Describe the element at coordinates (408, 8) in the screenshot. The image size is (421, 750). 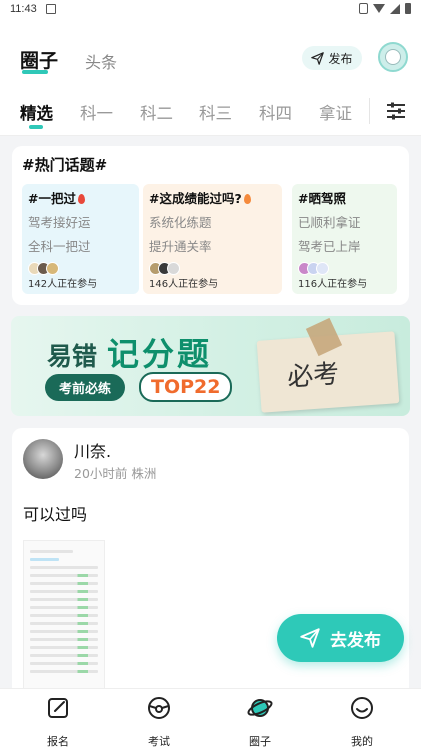
I see `battery-icon` at that location.